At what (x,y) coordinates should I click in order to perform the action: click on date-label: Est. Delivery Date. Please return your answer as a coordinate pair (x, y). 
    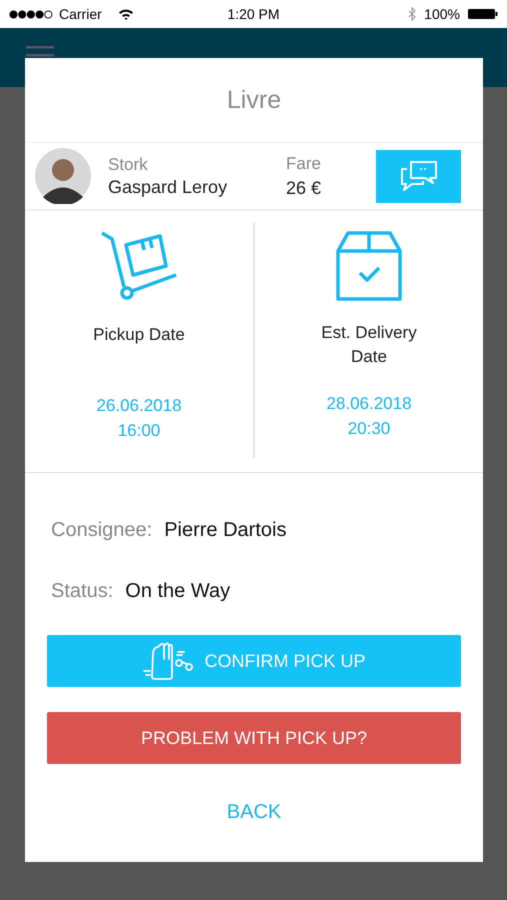
    Looking at the image, I should click on (369, 345).